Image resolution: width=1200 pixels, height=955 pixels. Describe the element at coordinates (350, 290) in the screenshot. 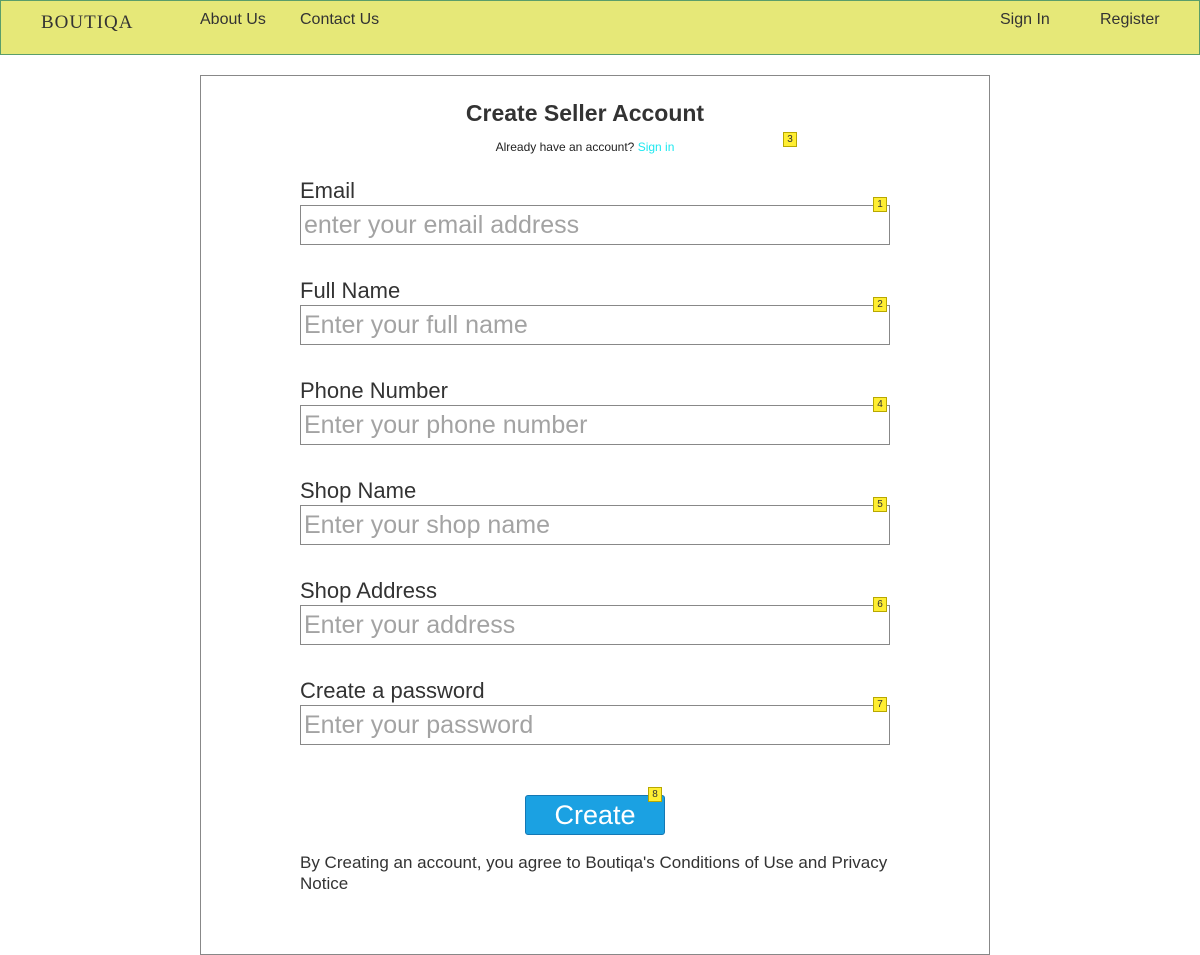

I see `full-name-label: Full Name` at that location.